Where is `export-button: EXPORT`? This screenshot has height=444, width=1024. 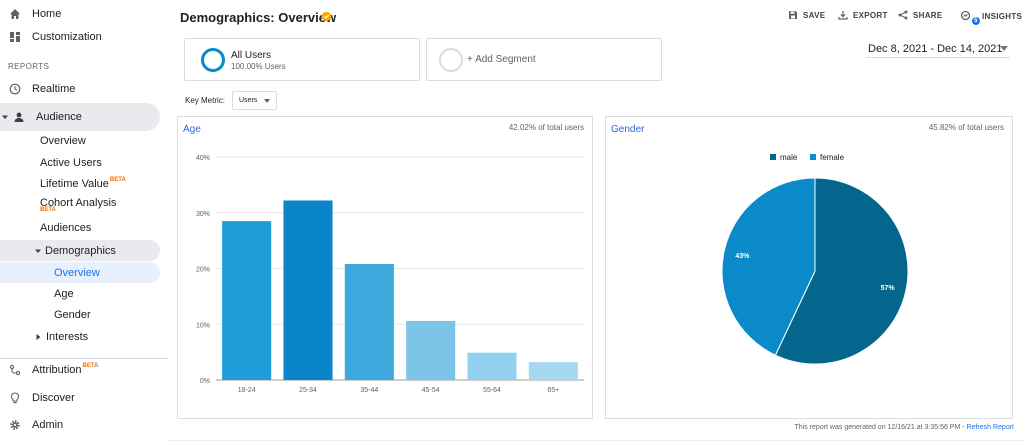
export-button: EXPORT is located at coordinates (863, 15).